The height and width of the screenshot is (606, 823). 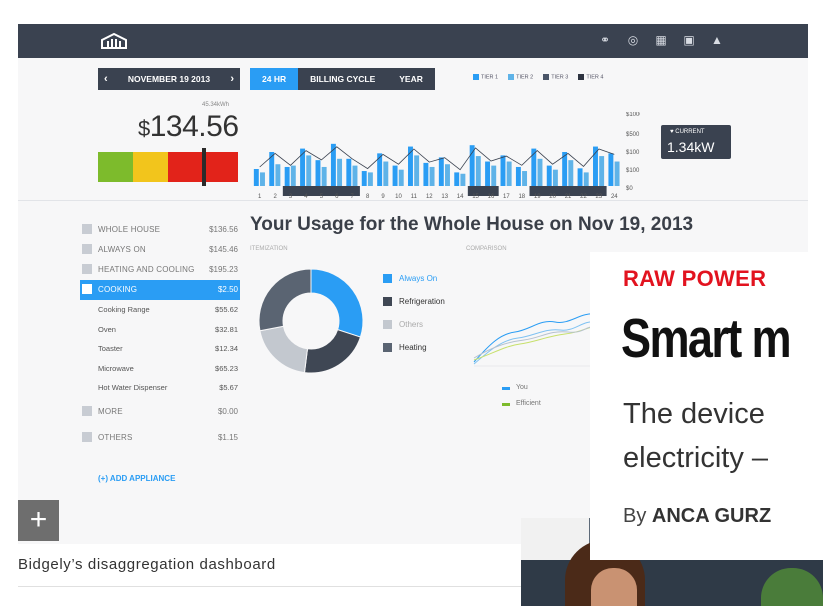 What do you see at coordinates (555, 77) in the screenshot?
I see `tier-legend-item: TIER 3` at bounding box center [555, 77].